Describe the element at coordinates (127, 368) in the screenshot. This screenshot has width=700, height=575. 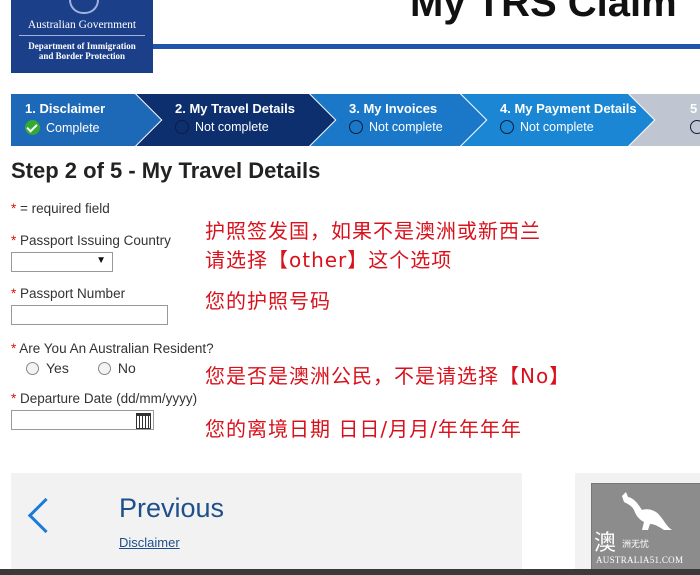
I see `resident-no-label: No` at that location.